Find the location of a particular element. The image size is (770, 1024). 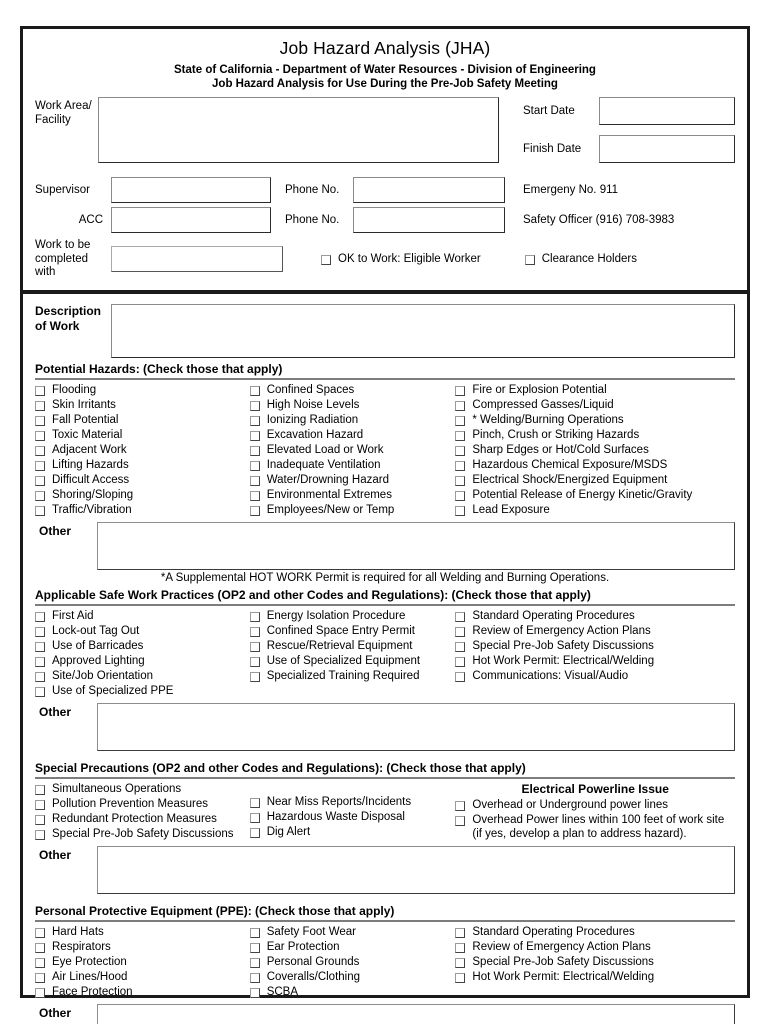

start-date-input is located at coordinates (667, 111).